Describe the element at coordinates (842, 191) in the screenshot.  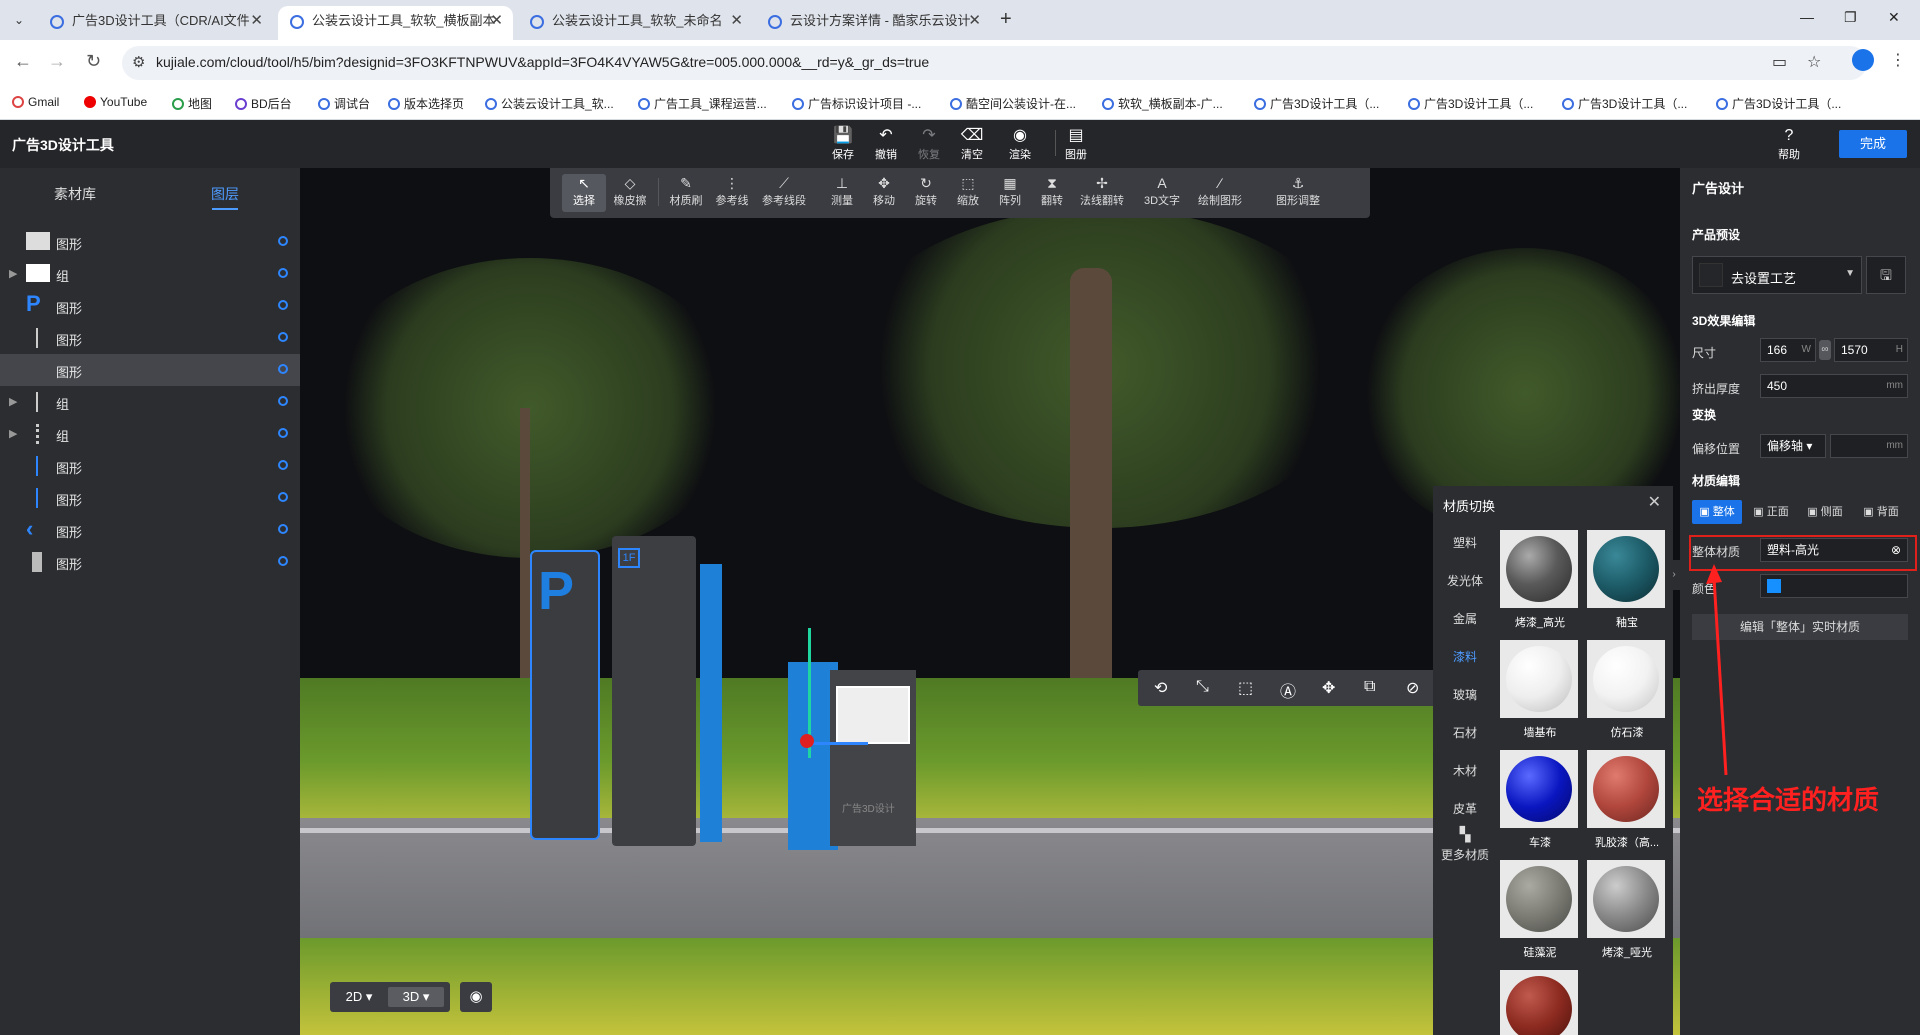
I see `tool-measure: ⊥ 测量` at that location.